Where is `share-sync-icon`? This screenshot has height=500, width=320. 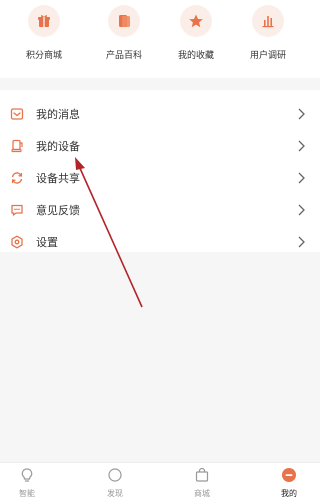 share-sync-icon is located at coordinates (17, 178).